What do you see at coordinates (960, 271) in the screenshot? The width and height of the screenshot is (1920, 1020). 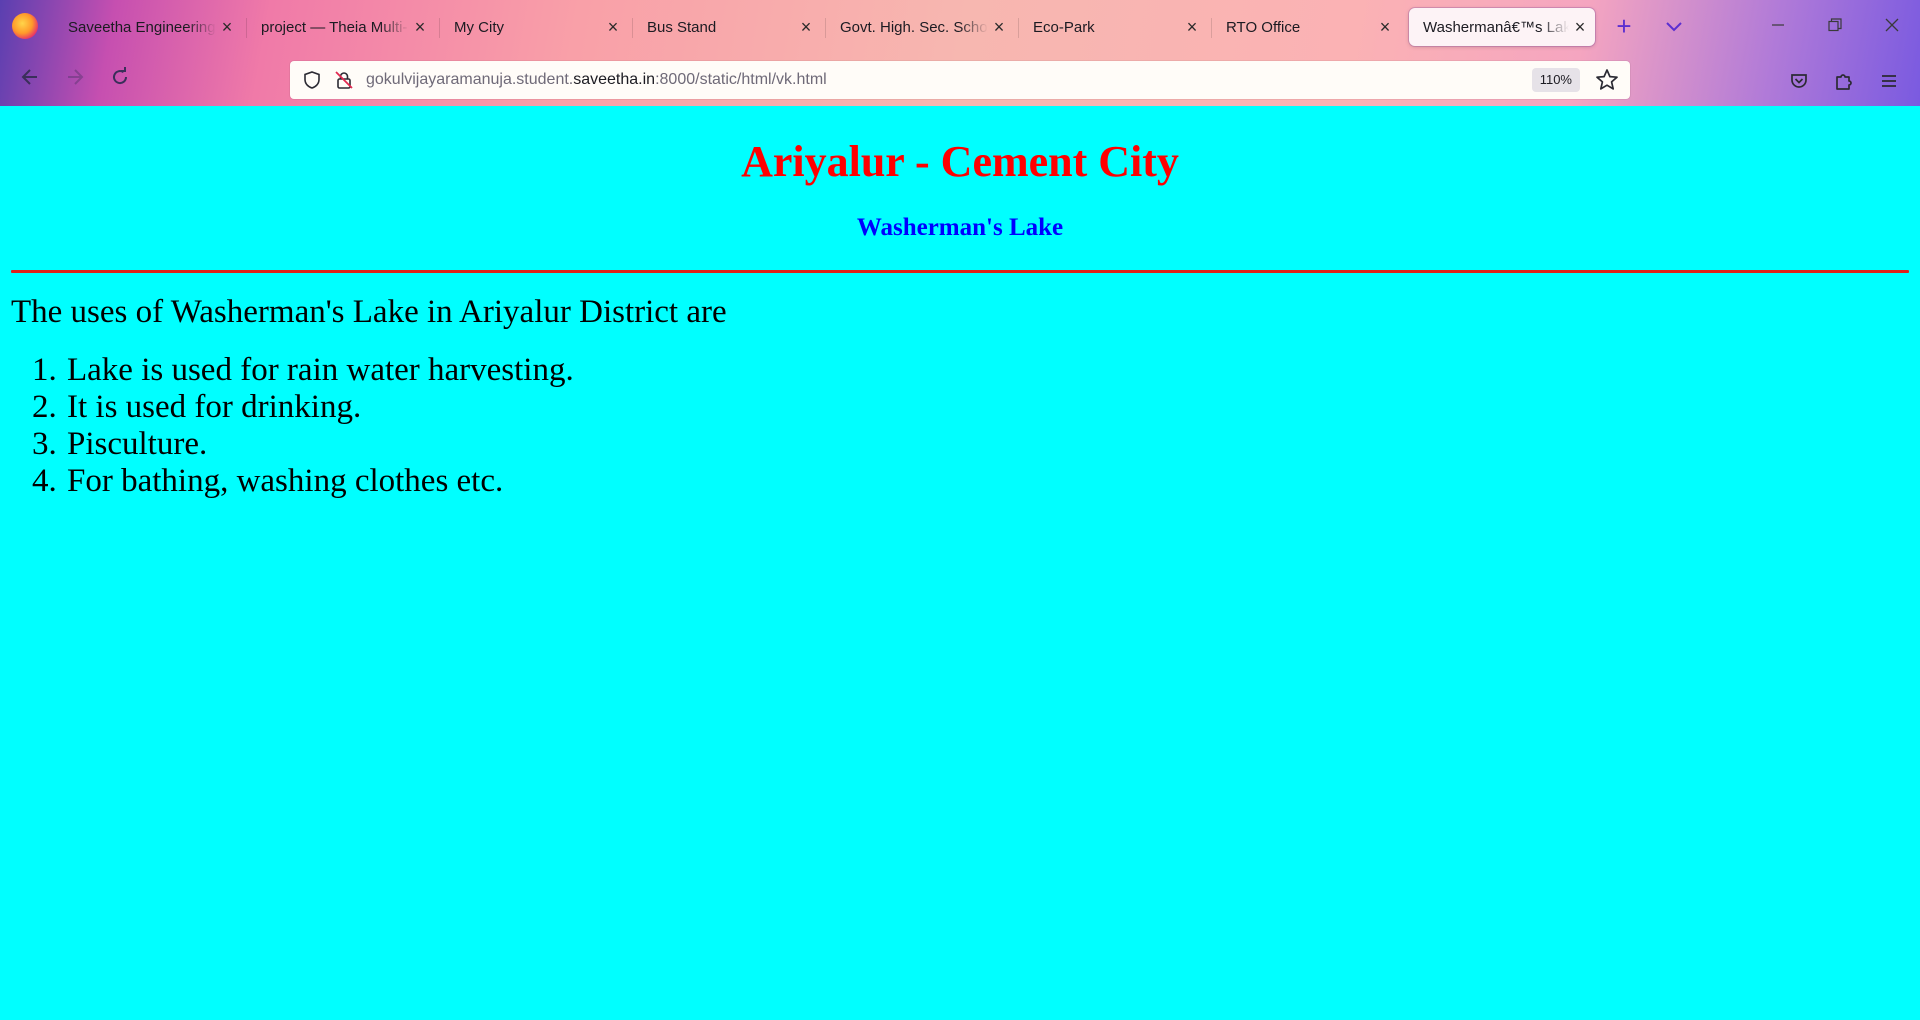 I see `horizontal-rule` at bounding box center [960, 271].